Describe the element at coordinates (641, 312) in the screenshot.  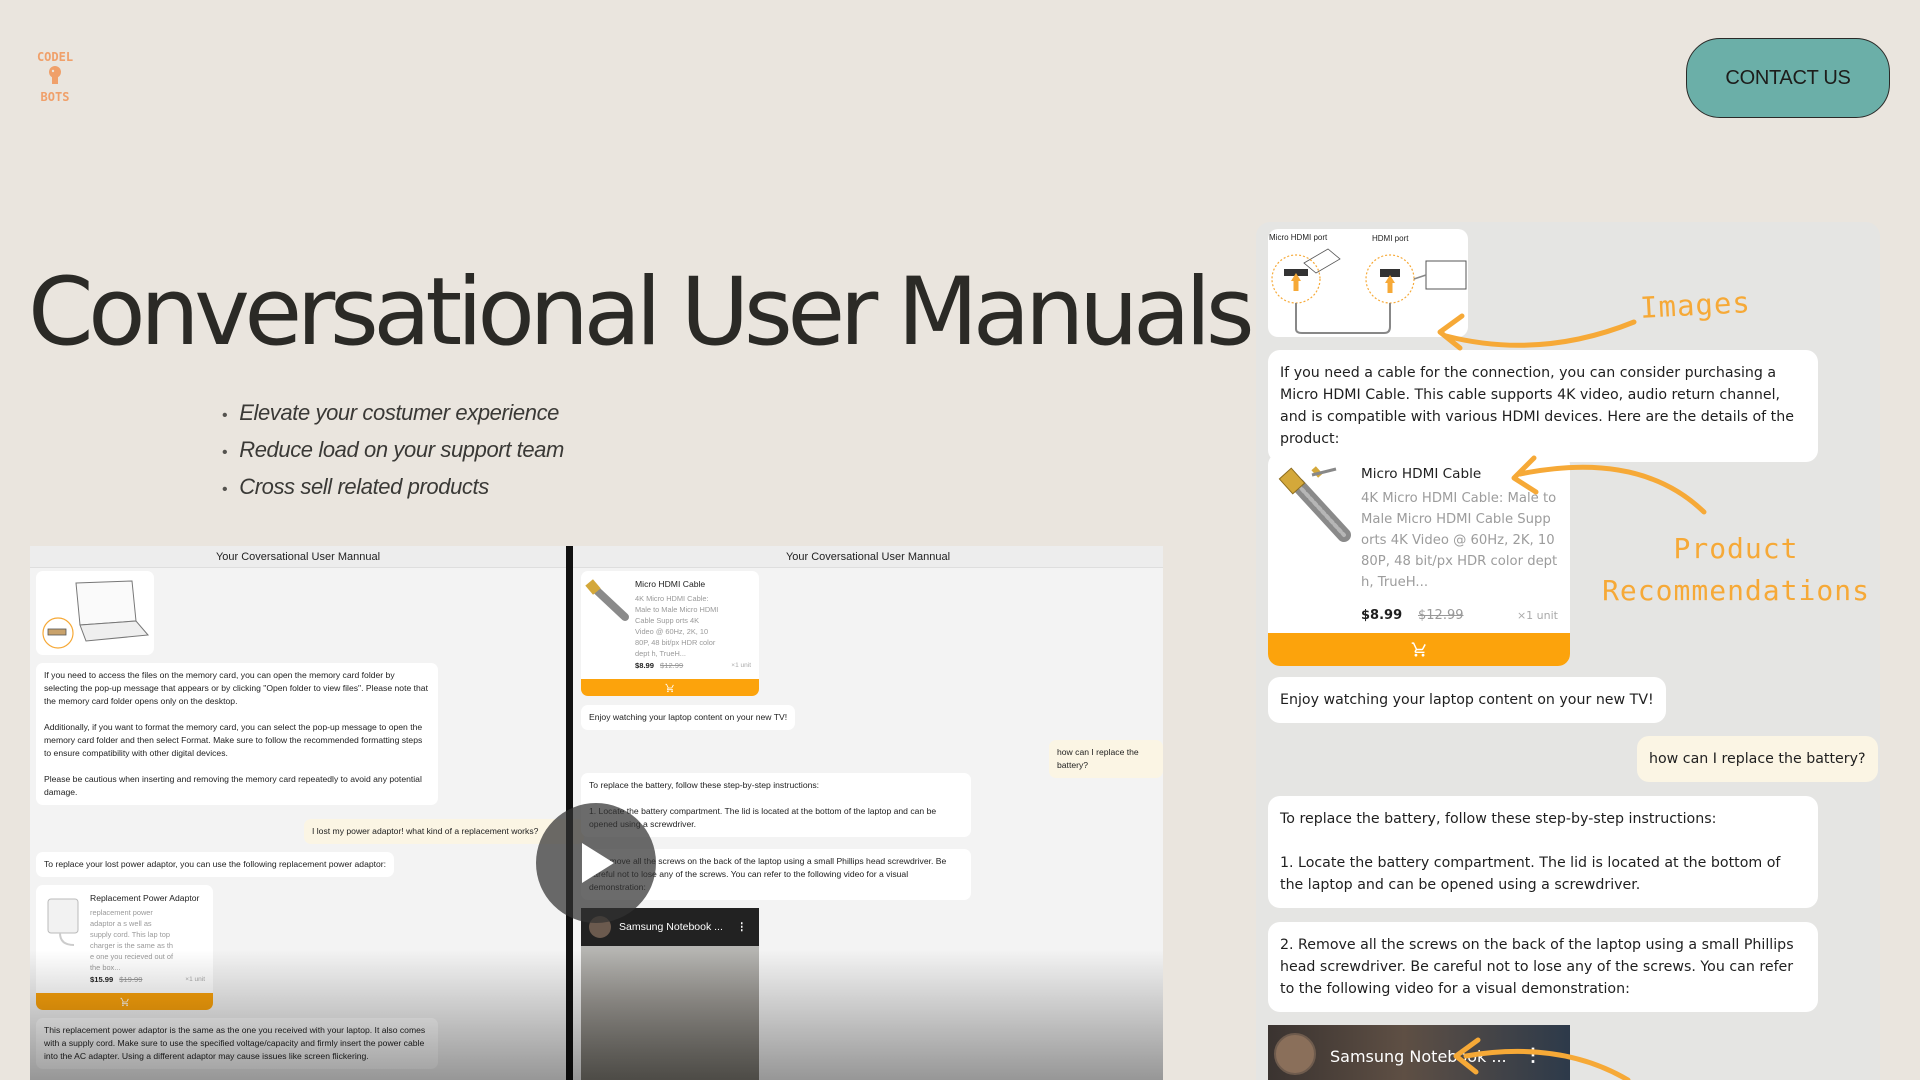
I see `hero-title: Conversational User Manuals` at that location.